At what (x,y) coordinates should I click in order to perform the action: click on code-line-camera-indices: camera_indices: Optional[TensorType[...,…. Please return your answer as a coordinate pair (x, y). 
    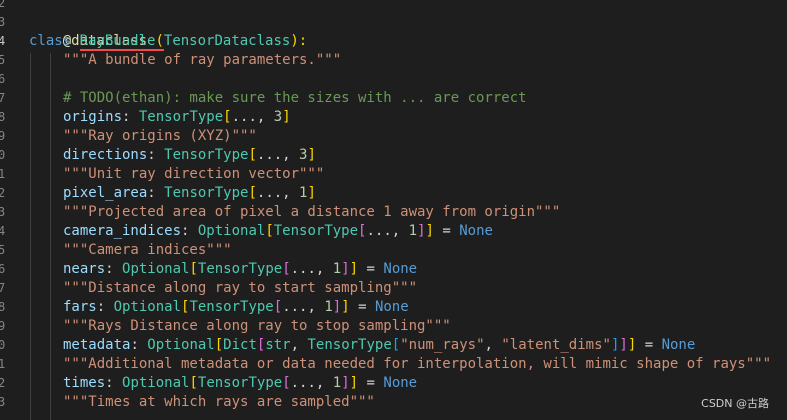
    Looking at the image, I should click on (261, 231).